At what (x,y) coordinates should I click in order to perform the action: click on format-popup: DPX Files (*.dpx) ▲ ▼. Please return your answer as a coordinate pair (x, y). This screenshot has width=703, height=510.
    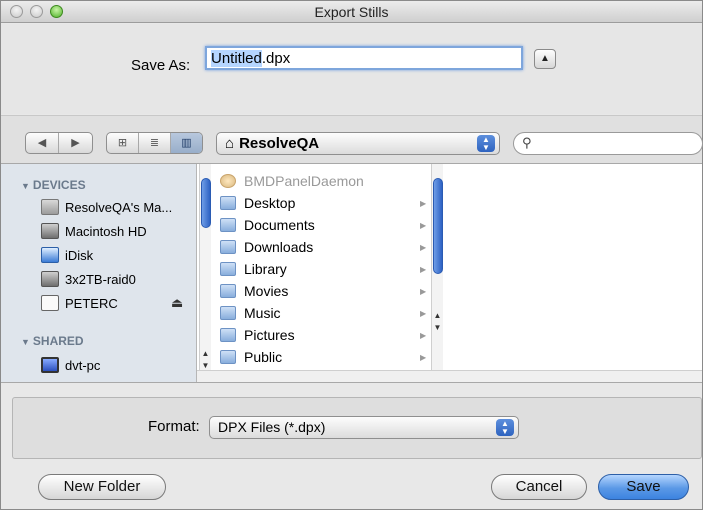
    Looking at the image, I should click on (364, 427).